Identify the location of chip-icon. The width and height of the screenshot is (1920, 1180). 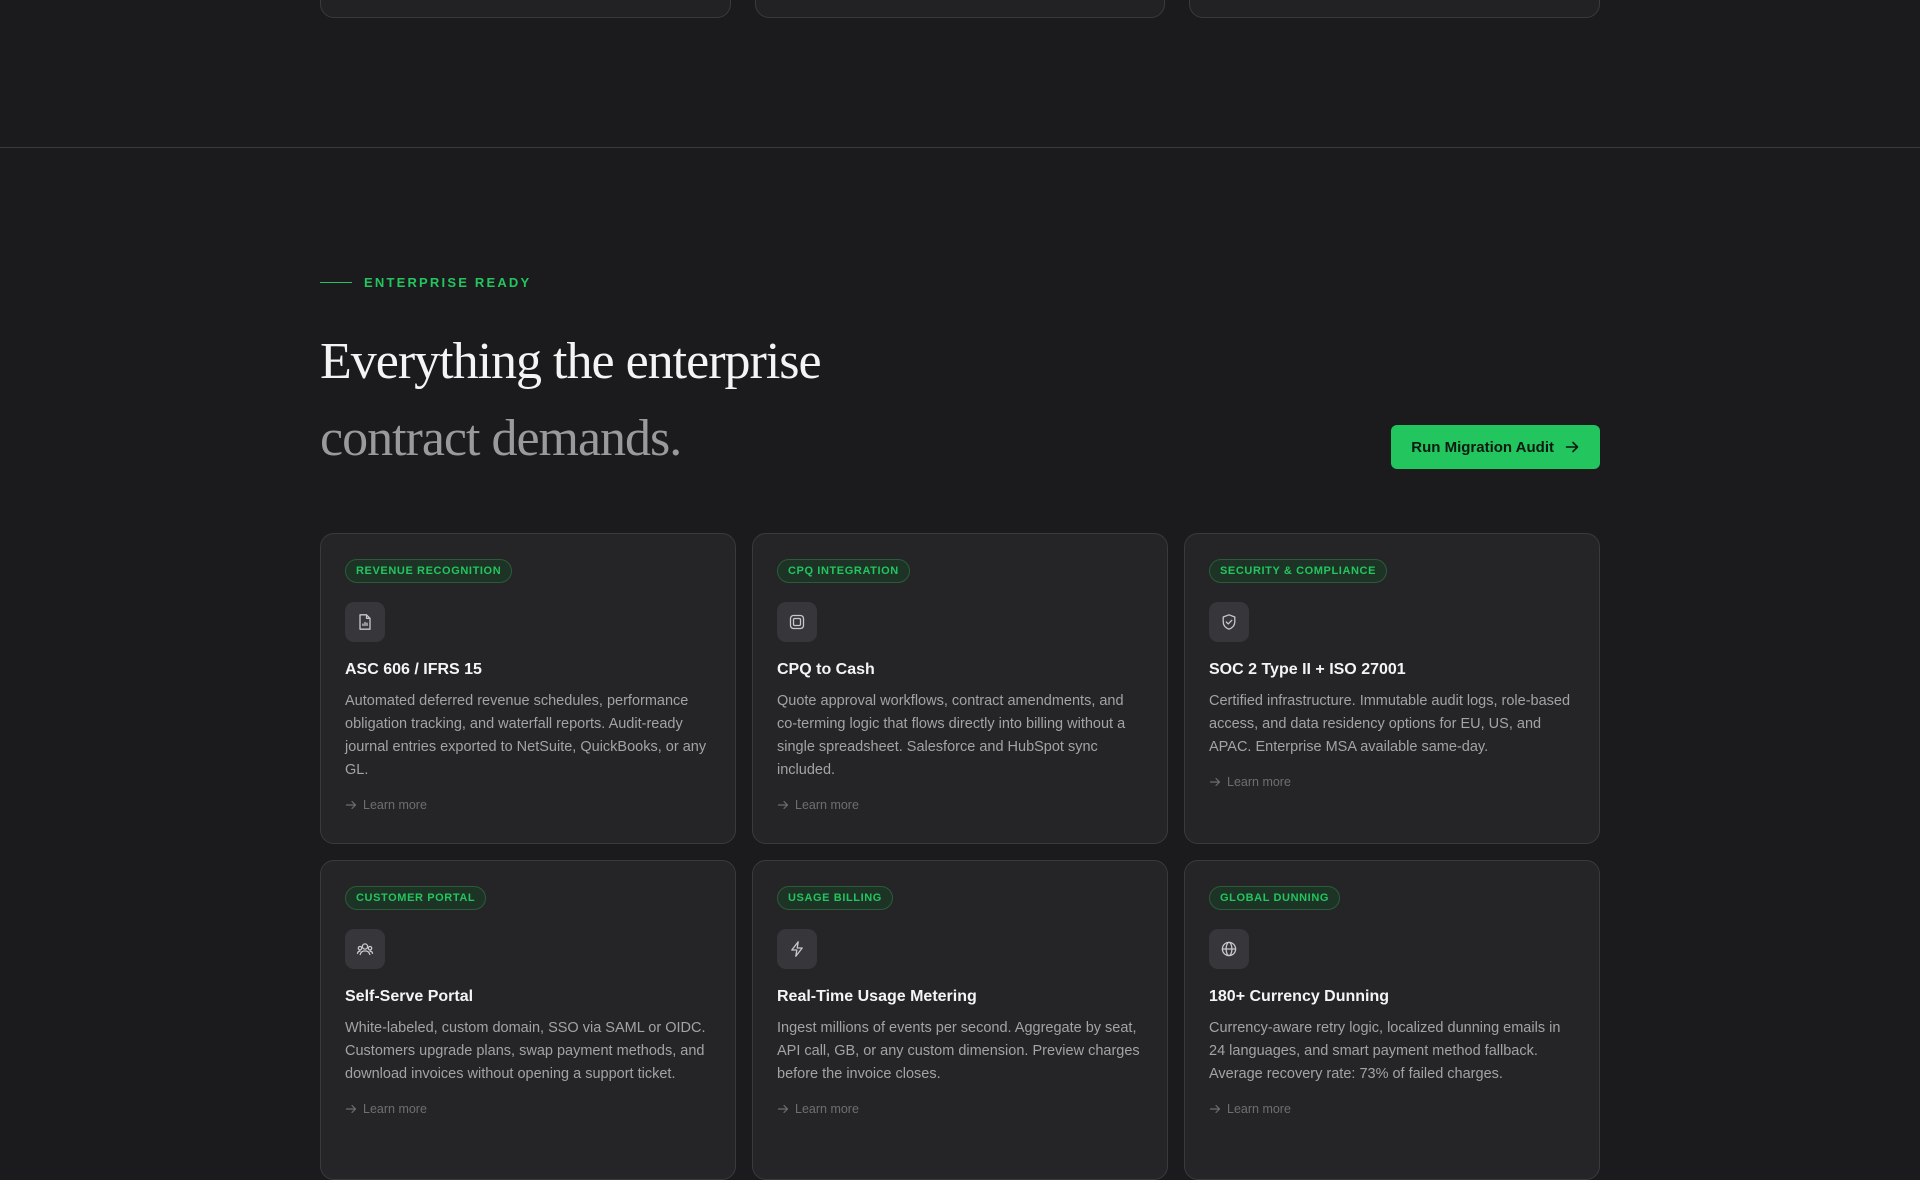
(797, 622).